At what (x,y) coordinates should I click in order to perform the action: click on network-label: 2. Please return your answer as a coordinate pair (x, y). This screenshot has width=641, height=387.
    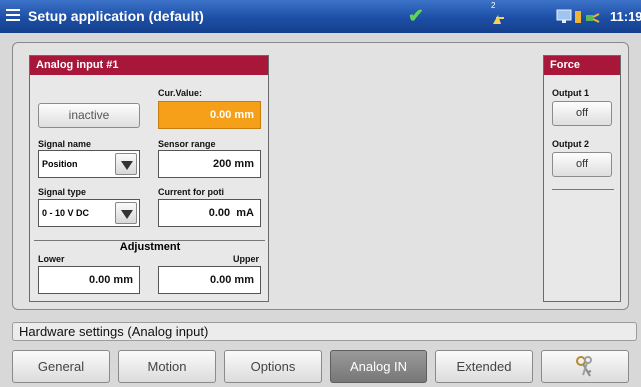
    Looking at the image, I should click on (493, 5).